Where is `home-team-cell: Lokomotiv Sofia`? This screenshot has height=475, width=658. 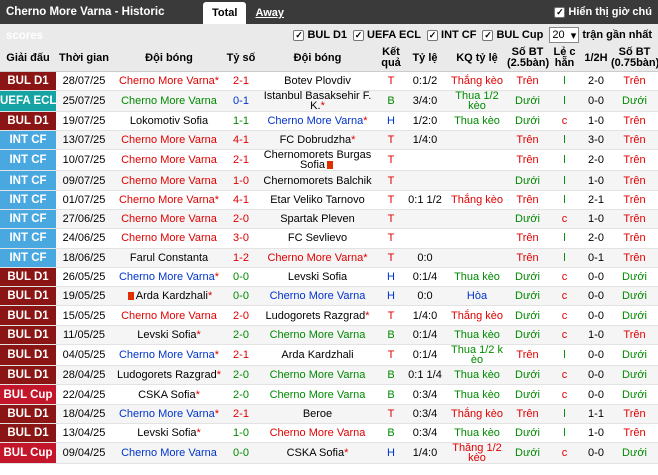
home-team-cell: Lokomotiv Sofia is located at coordinates (169, 121).